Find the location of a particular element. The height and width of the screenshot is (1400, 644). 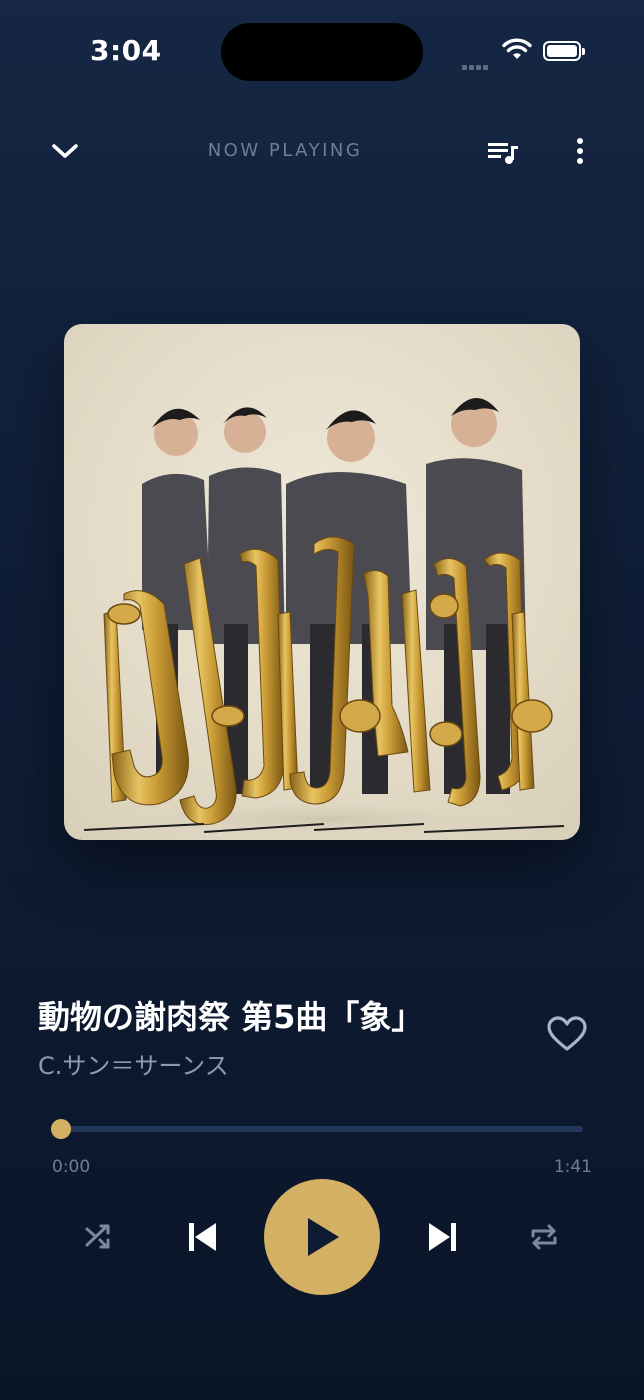

track-title: 動物の謝肉祭 第5曲「象」 is located at coordinates (231, 1017).